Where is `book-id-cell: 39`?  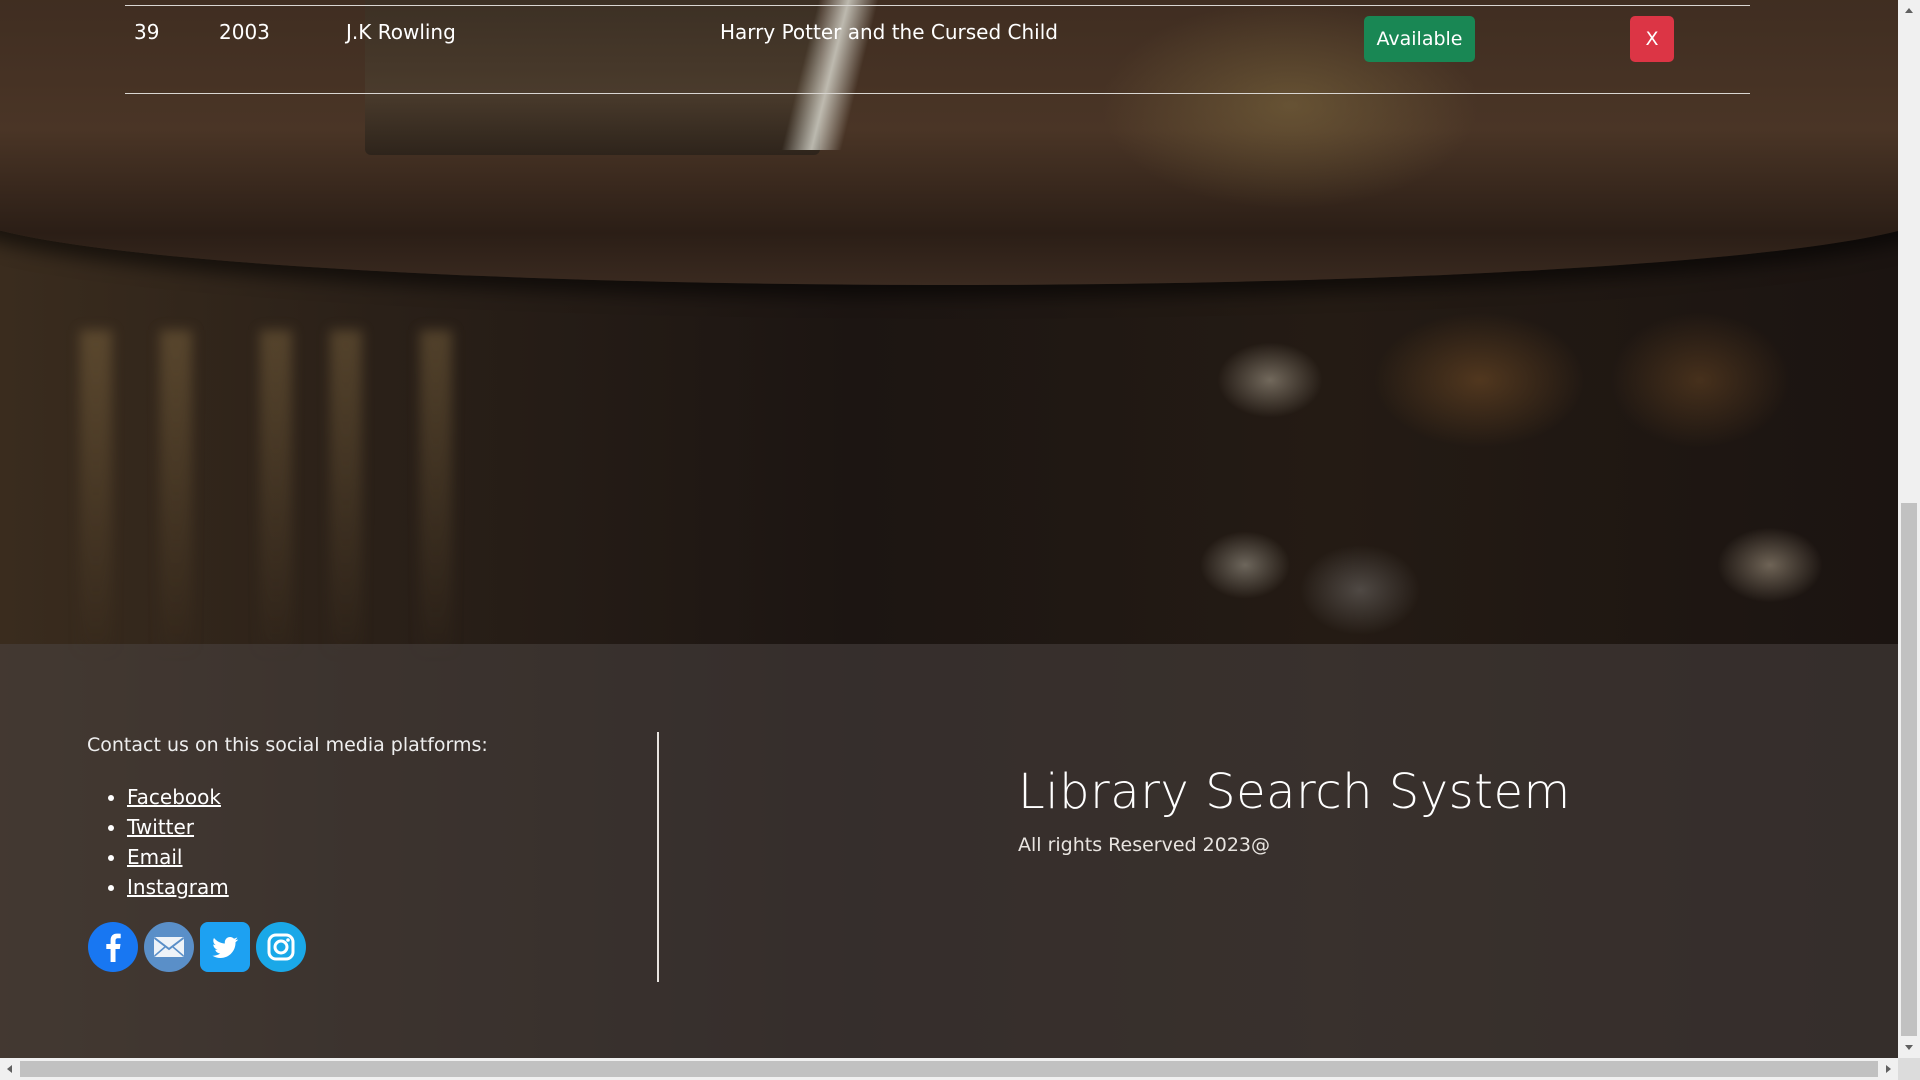 book-id-cell: 39 is located at coordinates (147, 32).